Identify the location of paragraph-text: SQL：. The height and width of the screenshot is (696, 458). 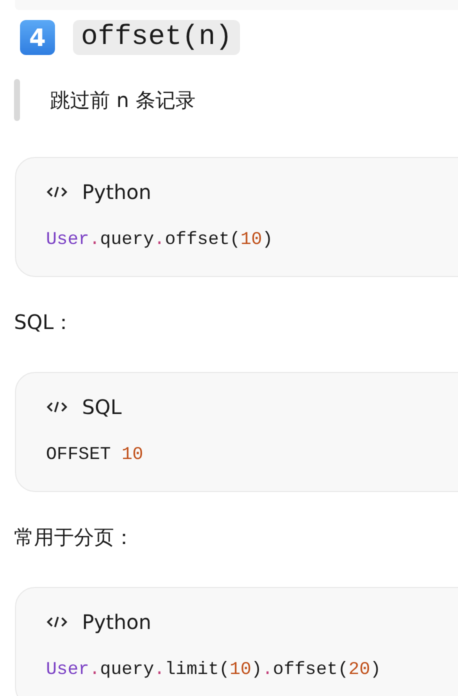
(44, 322).